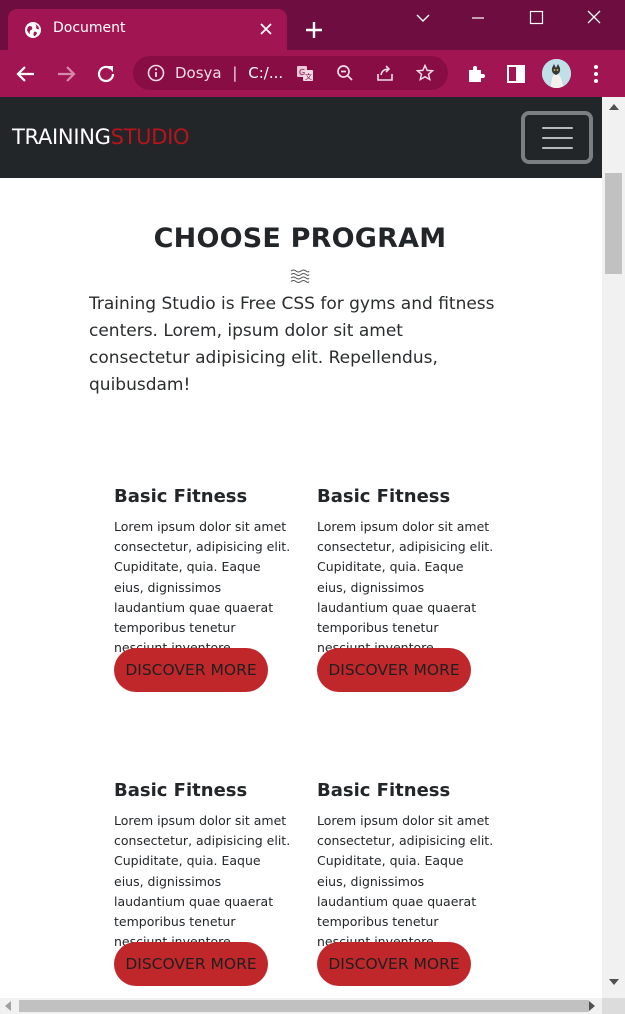  What do you see at coordinates (300, 238) in the screenshot?
I see `section-title: CHOOSE PROGRAM` at bounding box center [300, 238].